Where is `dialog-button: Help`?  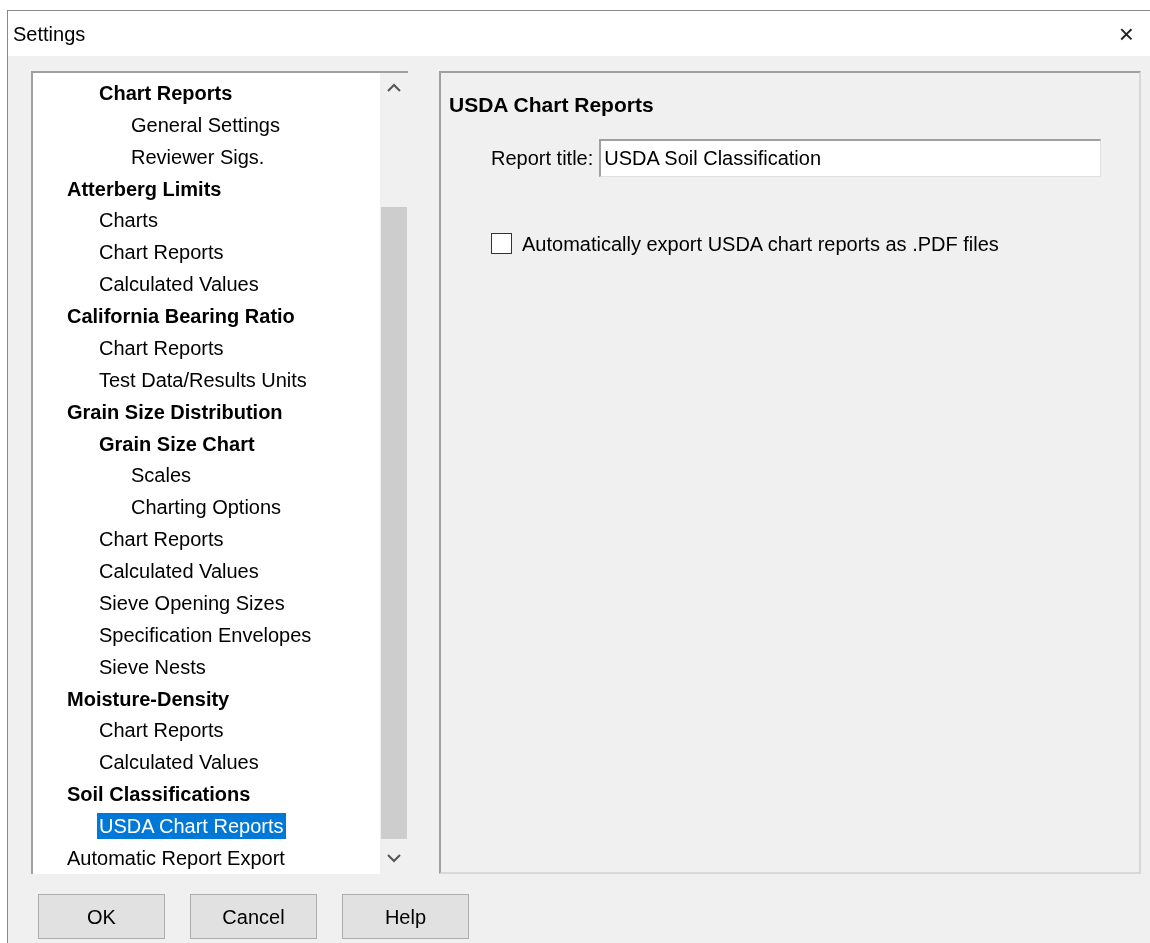 dialog-button: Help is located at coordinates (405, 916).